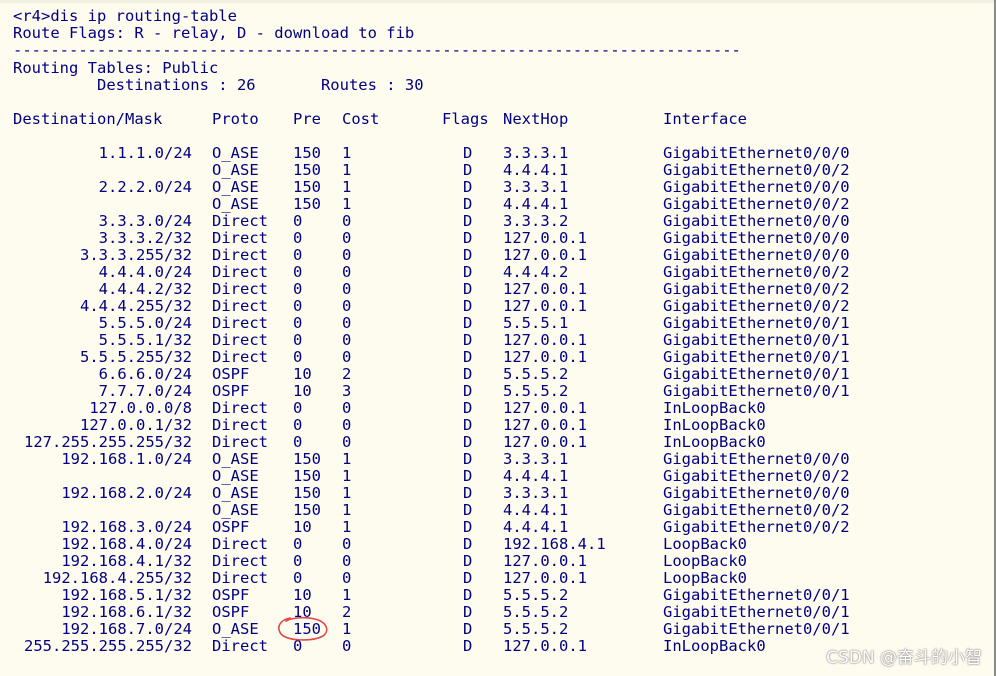 This screenshot has height=676, width=996. Describe the element at coordinates (145, 238) in the screenshot. I see `route-destination: 3.3.3.2/32` at that location.